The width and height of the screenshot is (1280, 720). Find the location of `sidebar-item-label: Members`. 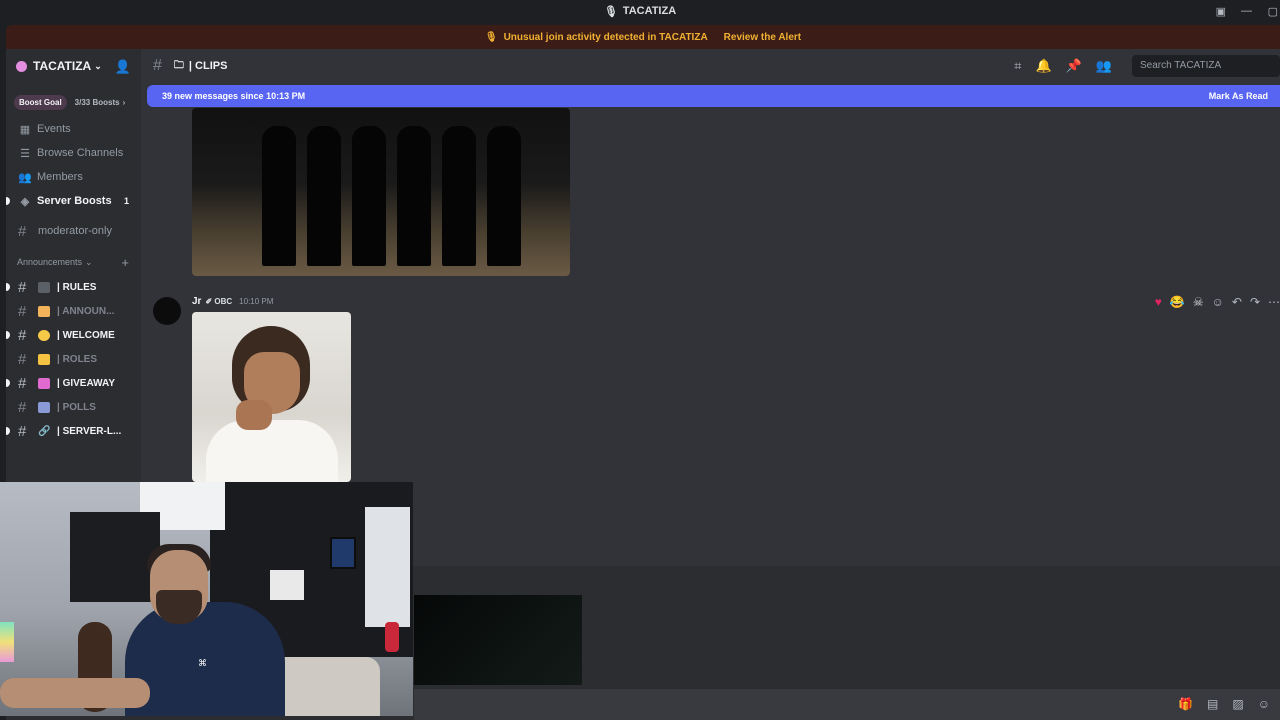

sidebar-item-label: Members is located at coordinates (60, 177).